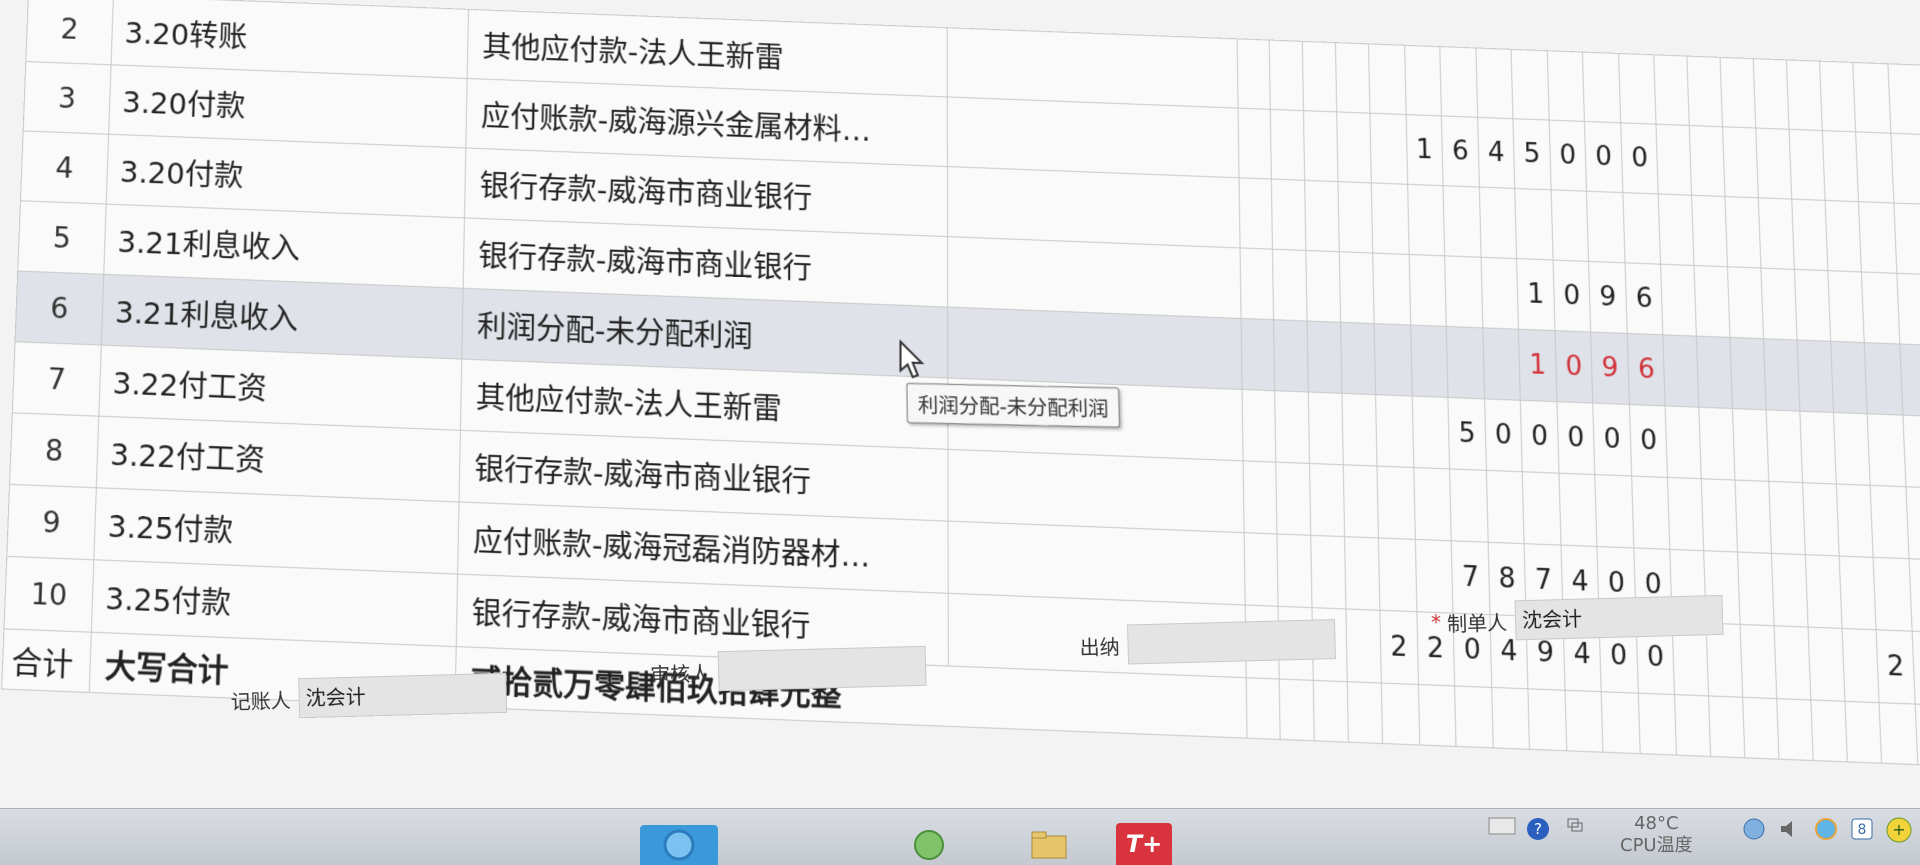 Image resolution: width=1920 pixels, height=865 pixels. What do you see at coordinates (1496, 153) in the screenshot?
I see `debit-digit-cell: 4` at bounding box center [1496, 153].